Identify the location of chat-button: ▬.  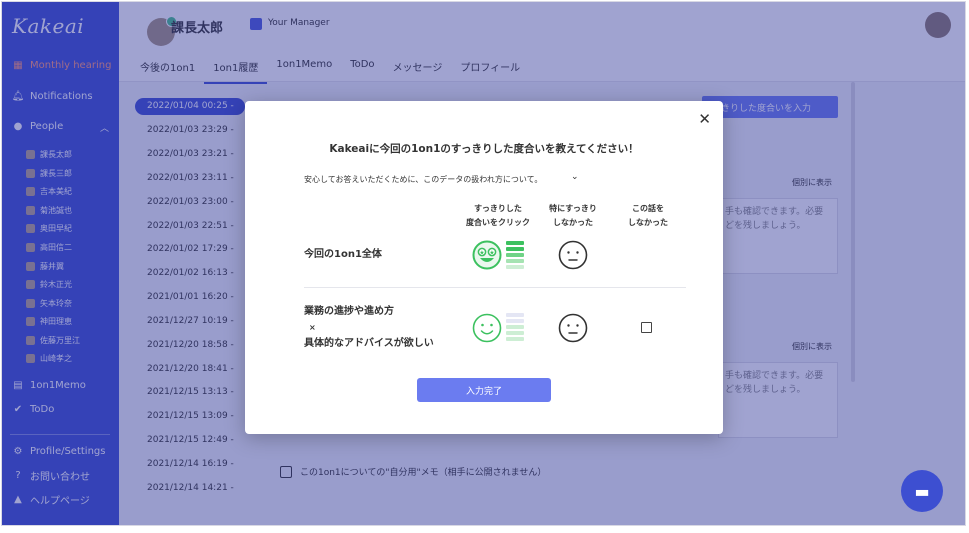
(922, 491).